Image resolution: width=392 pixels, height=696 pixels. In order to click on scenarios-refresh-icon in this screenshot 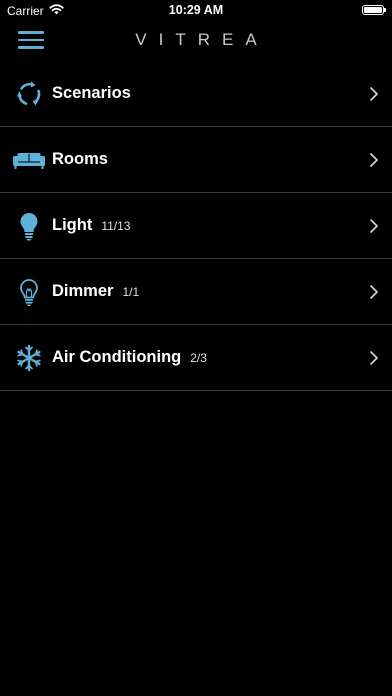, I will do `click(29, 94)`.